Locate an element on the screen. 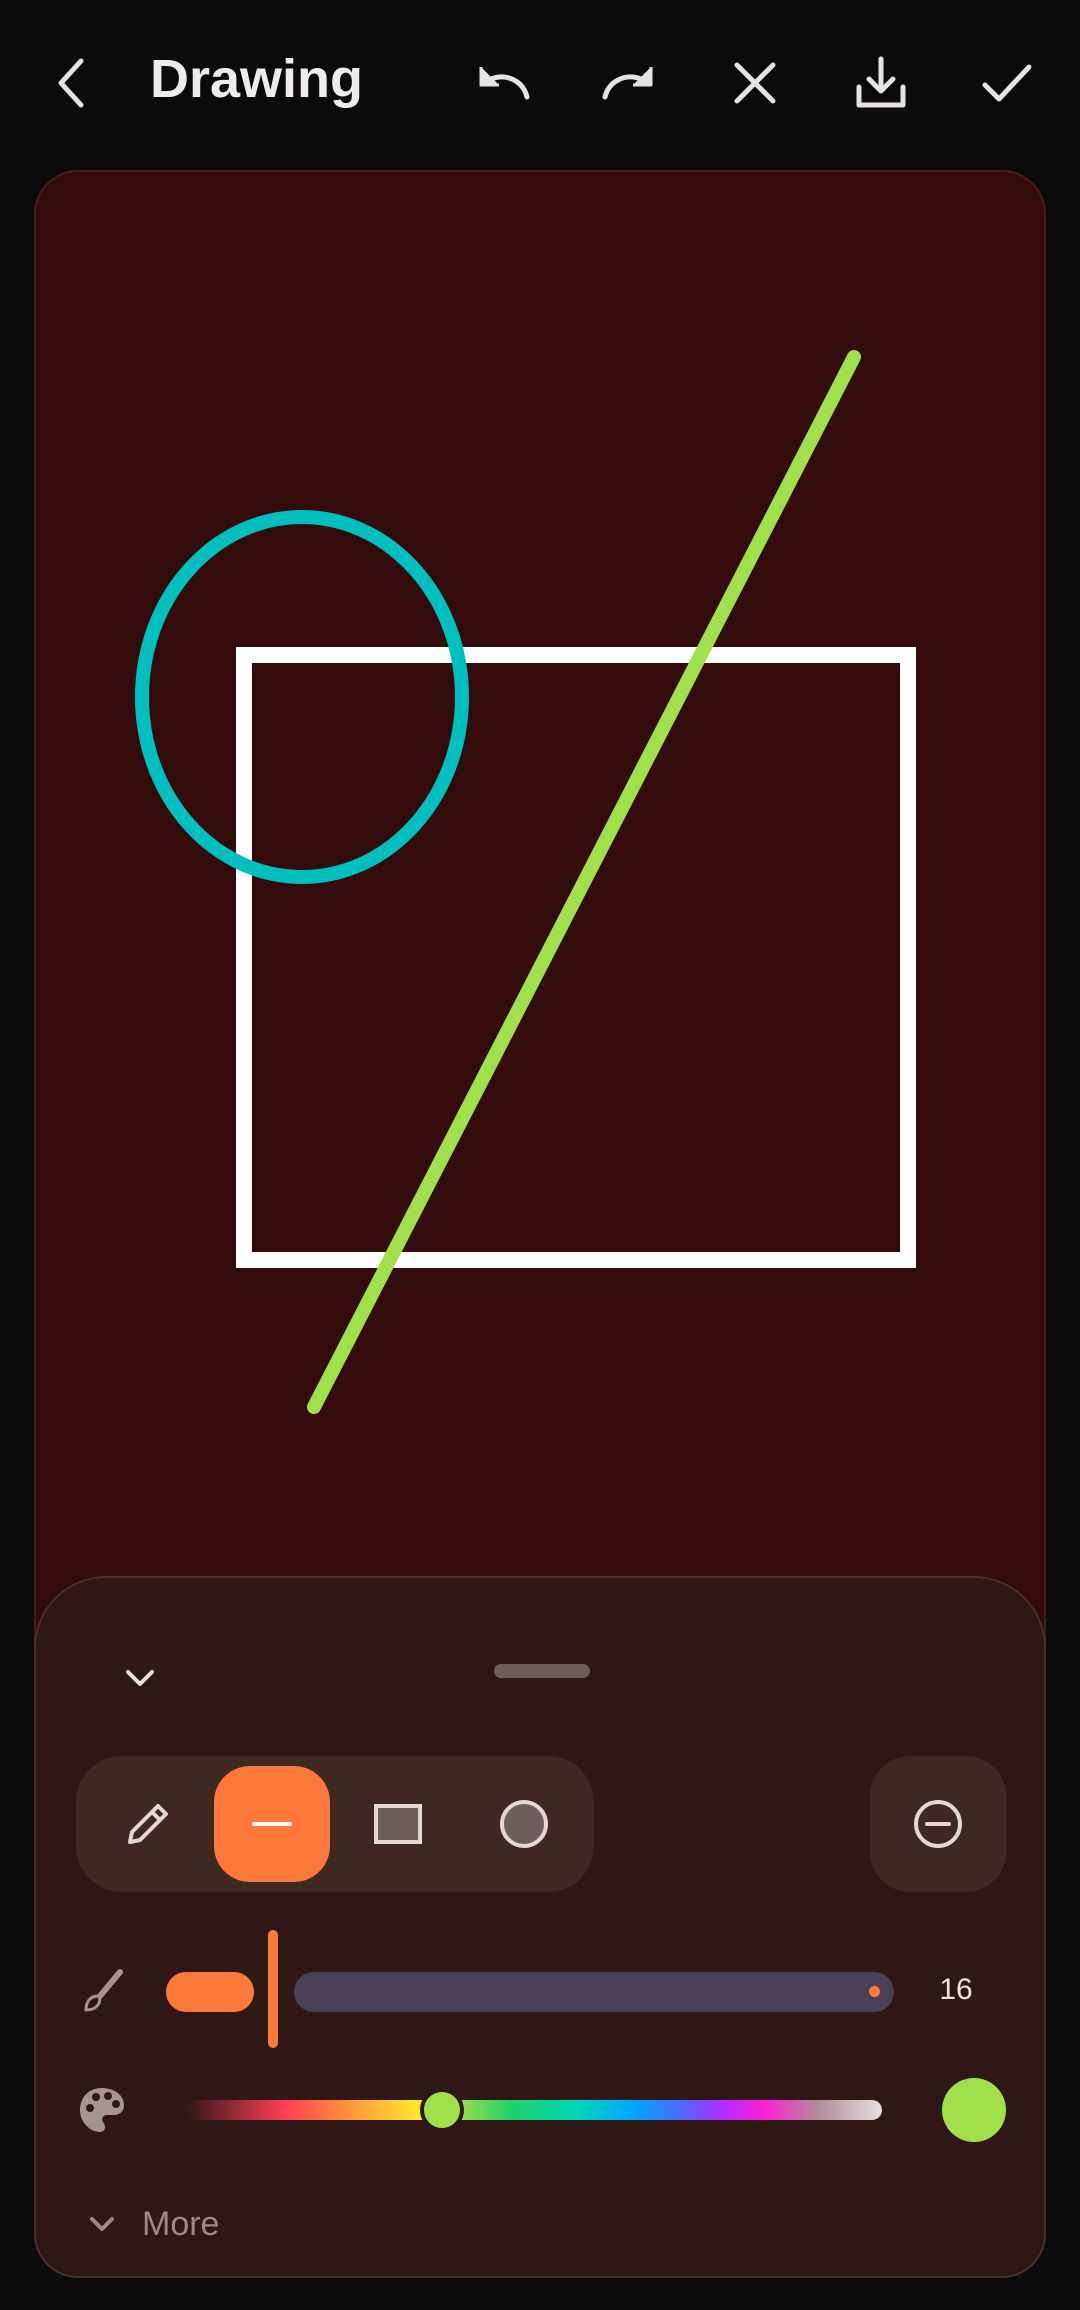 Image resolution: width=1080 pixels, height=2310 pixels. ellipse-shape is located at coordinates (302, 697).